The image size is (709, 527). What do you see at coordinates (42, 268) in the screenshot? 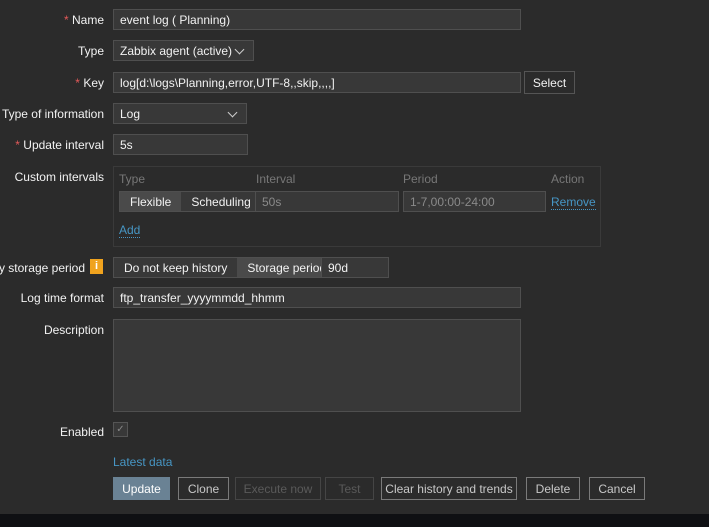
I see `history-label: History storage period` at bounding box center [42, 268].